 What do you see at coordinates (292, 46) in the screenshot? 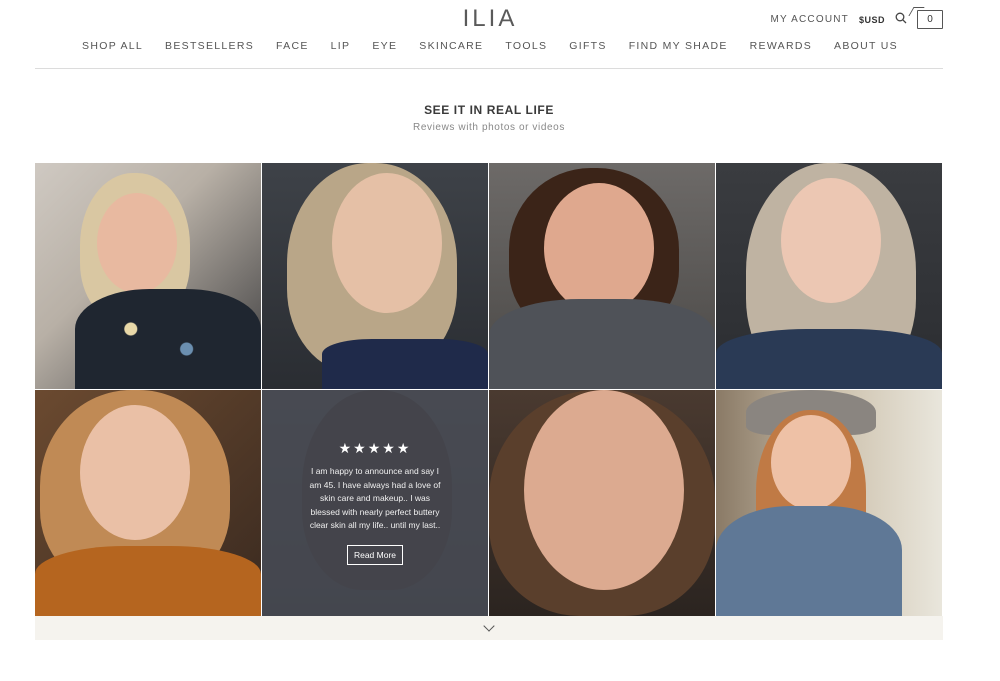
I see `nav-item-face: FACE` at bounding box center [292, 46].